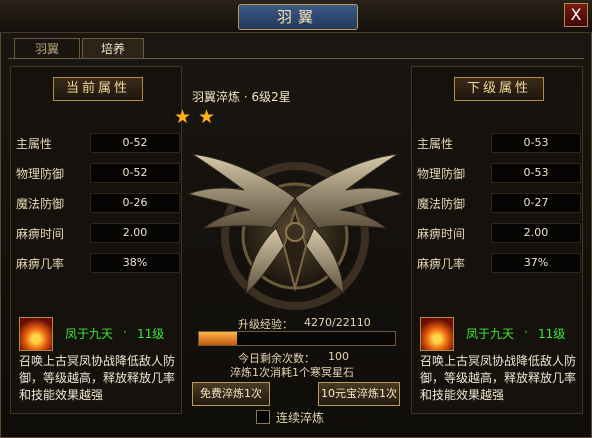  What do you see at coordinates (536, 203) in the screenshot?
I see `attr-value: 0-27` at bounding box center [536, 203].